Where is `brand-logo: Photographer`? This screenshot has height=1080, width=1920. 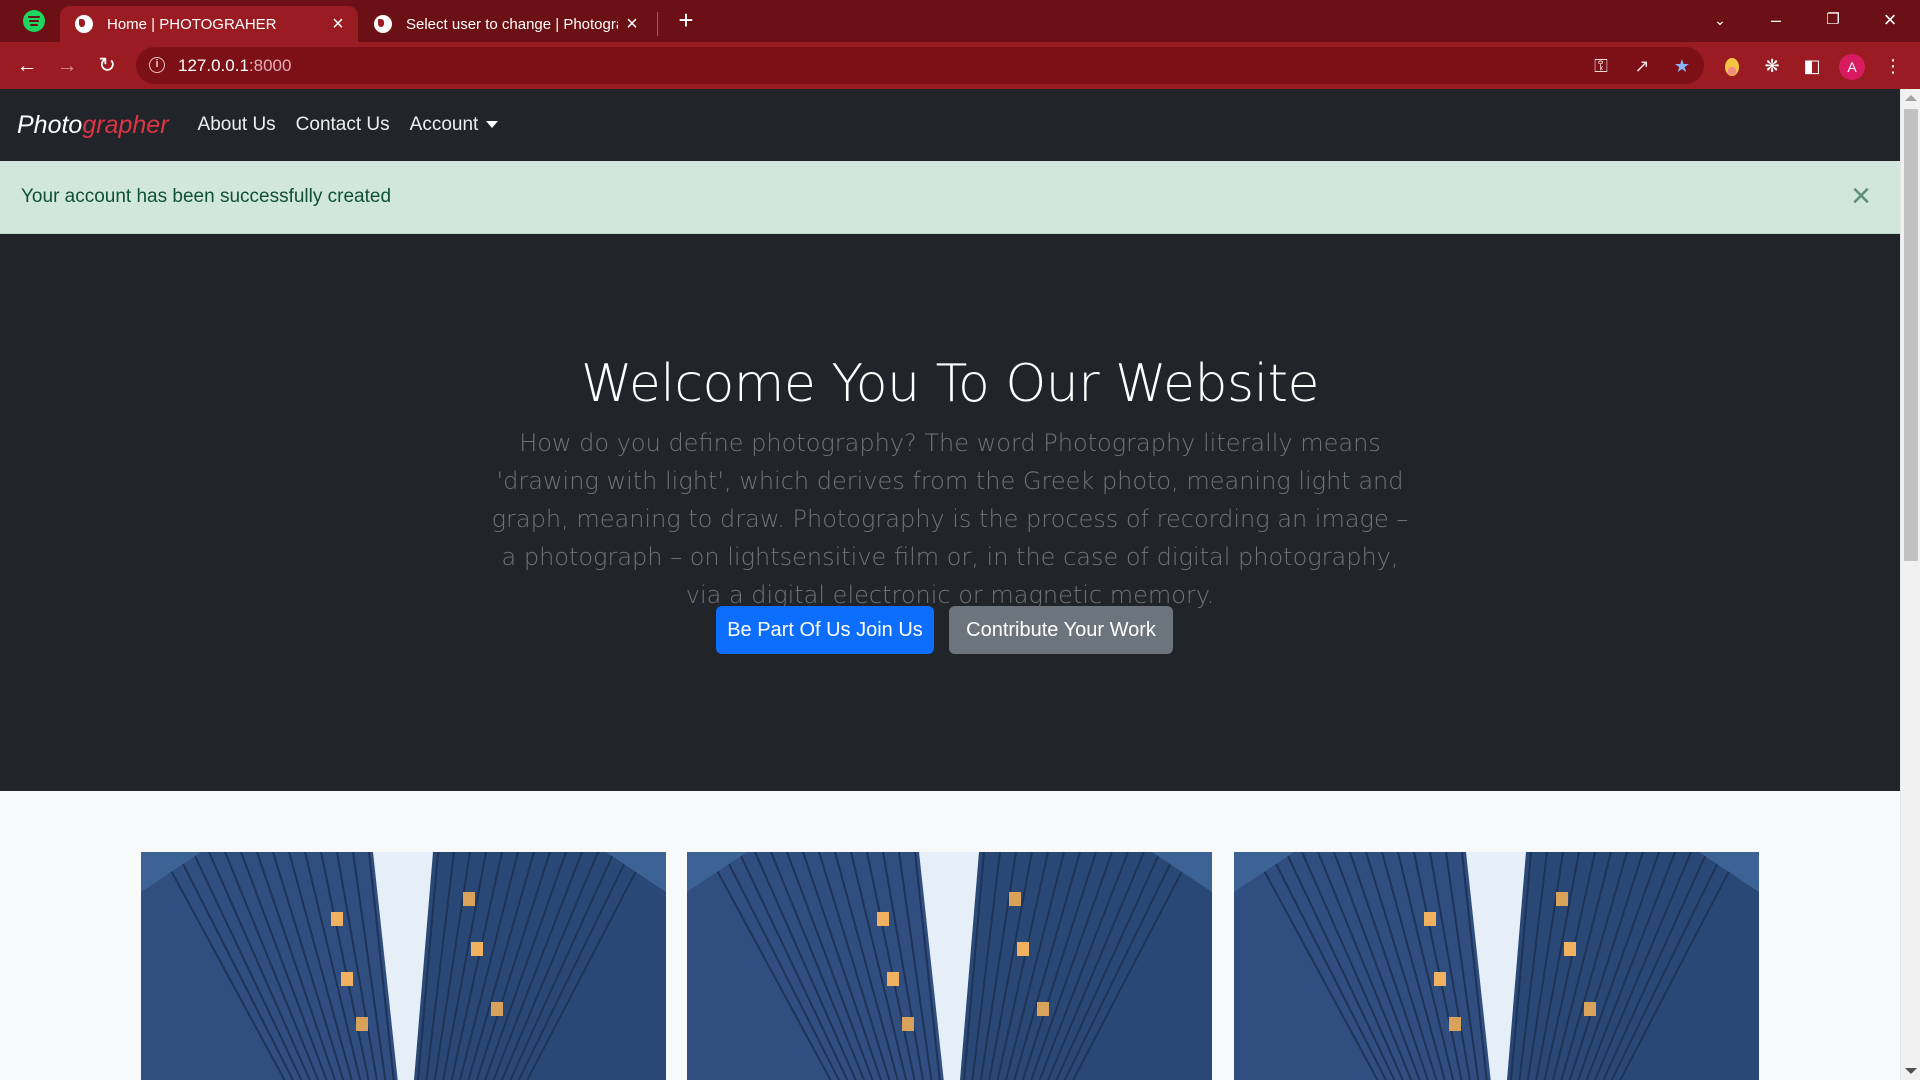 brand-logo: Photographer is located at coordinates (93, 125).